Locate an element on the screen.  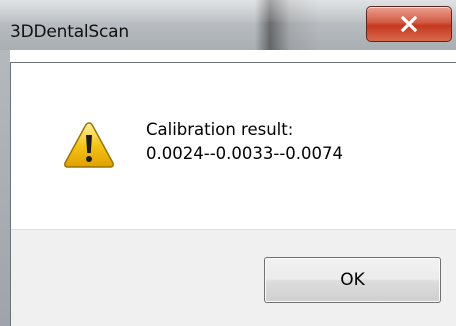
ok-button: OK is located at coordinates (352, 280).